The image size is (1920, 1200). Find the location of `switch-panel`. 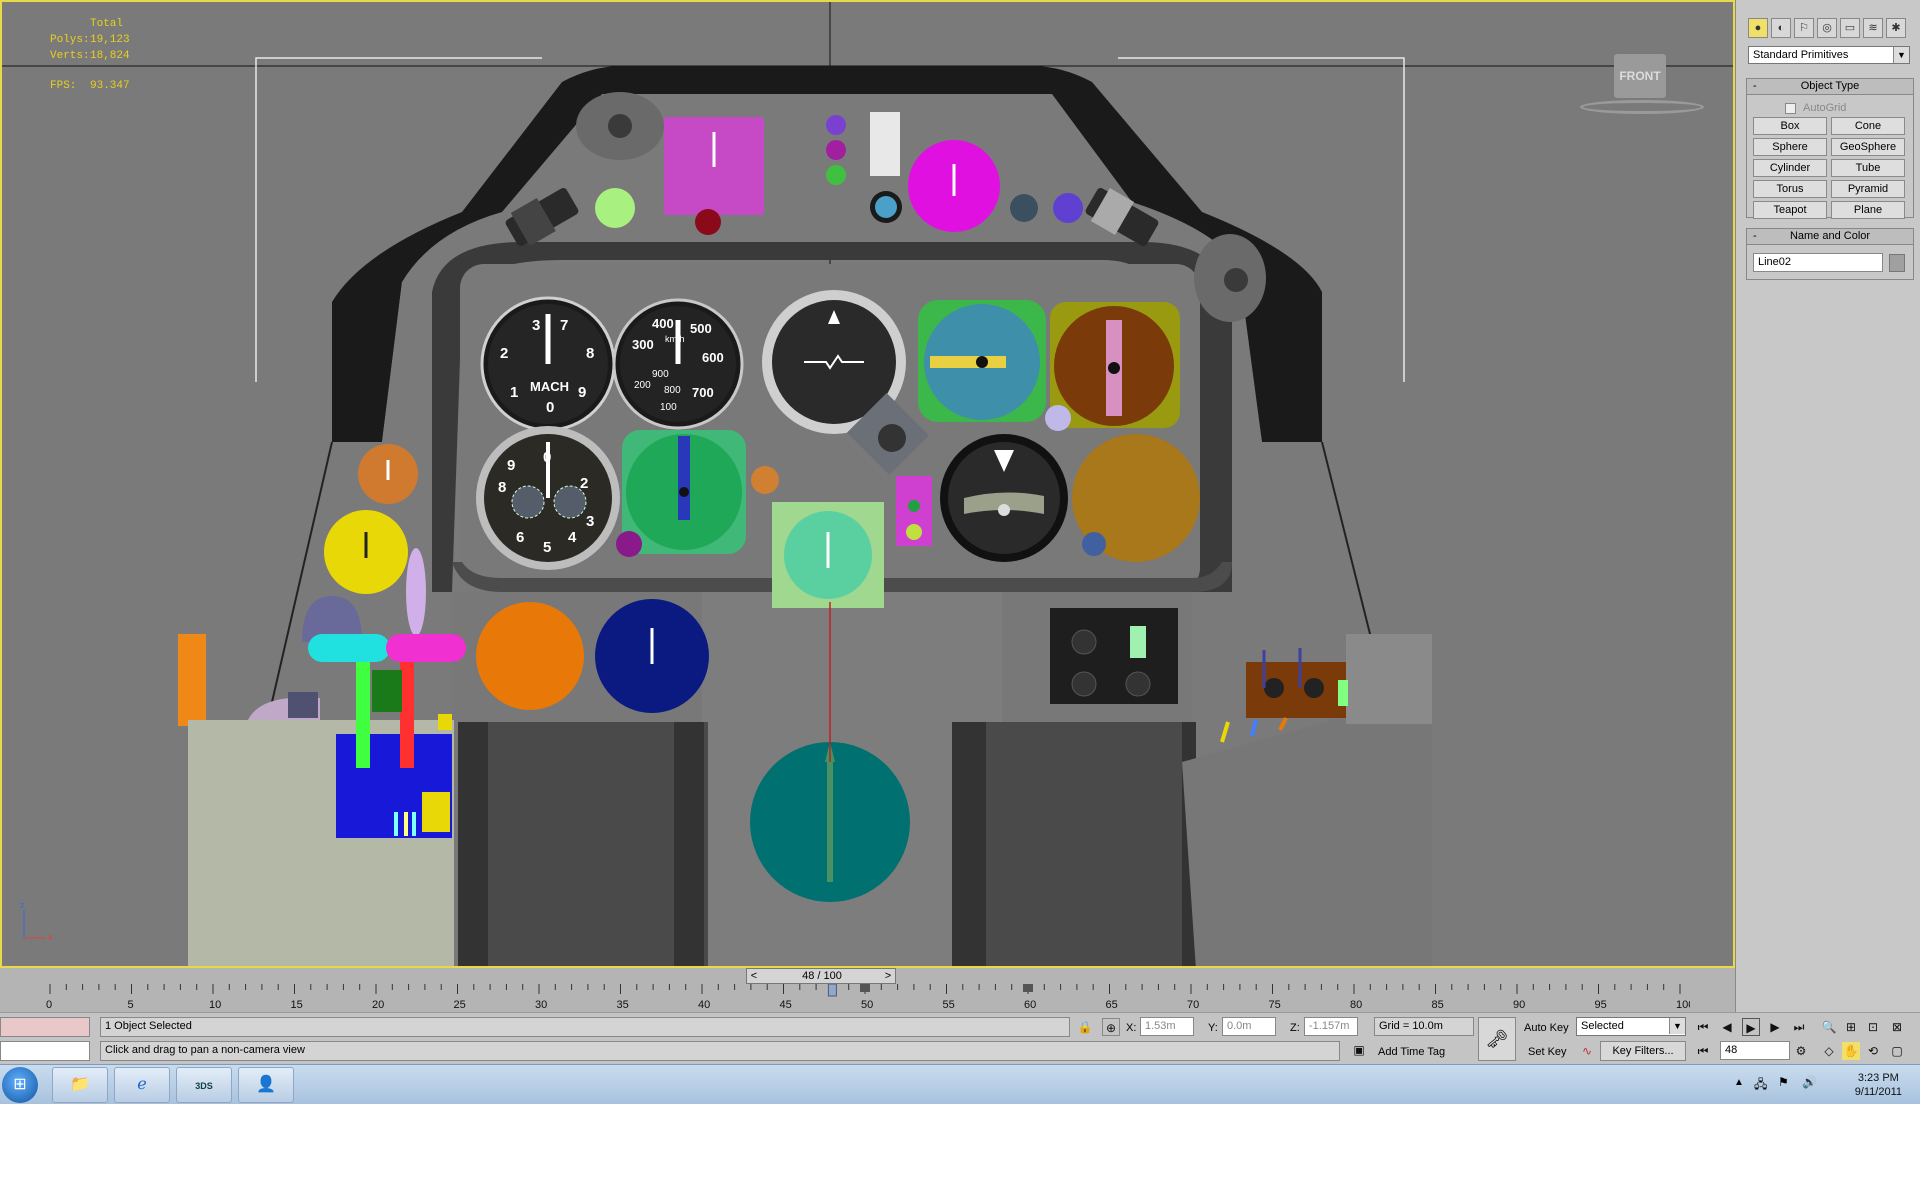

switch-panel is located at coordinates (1114, 656).